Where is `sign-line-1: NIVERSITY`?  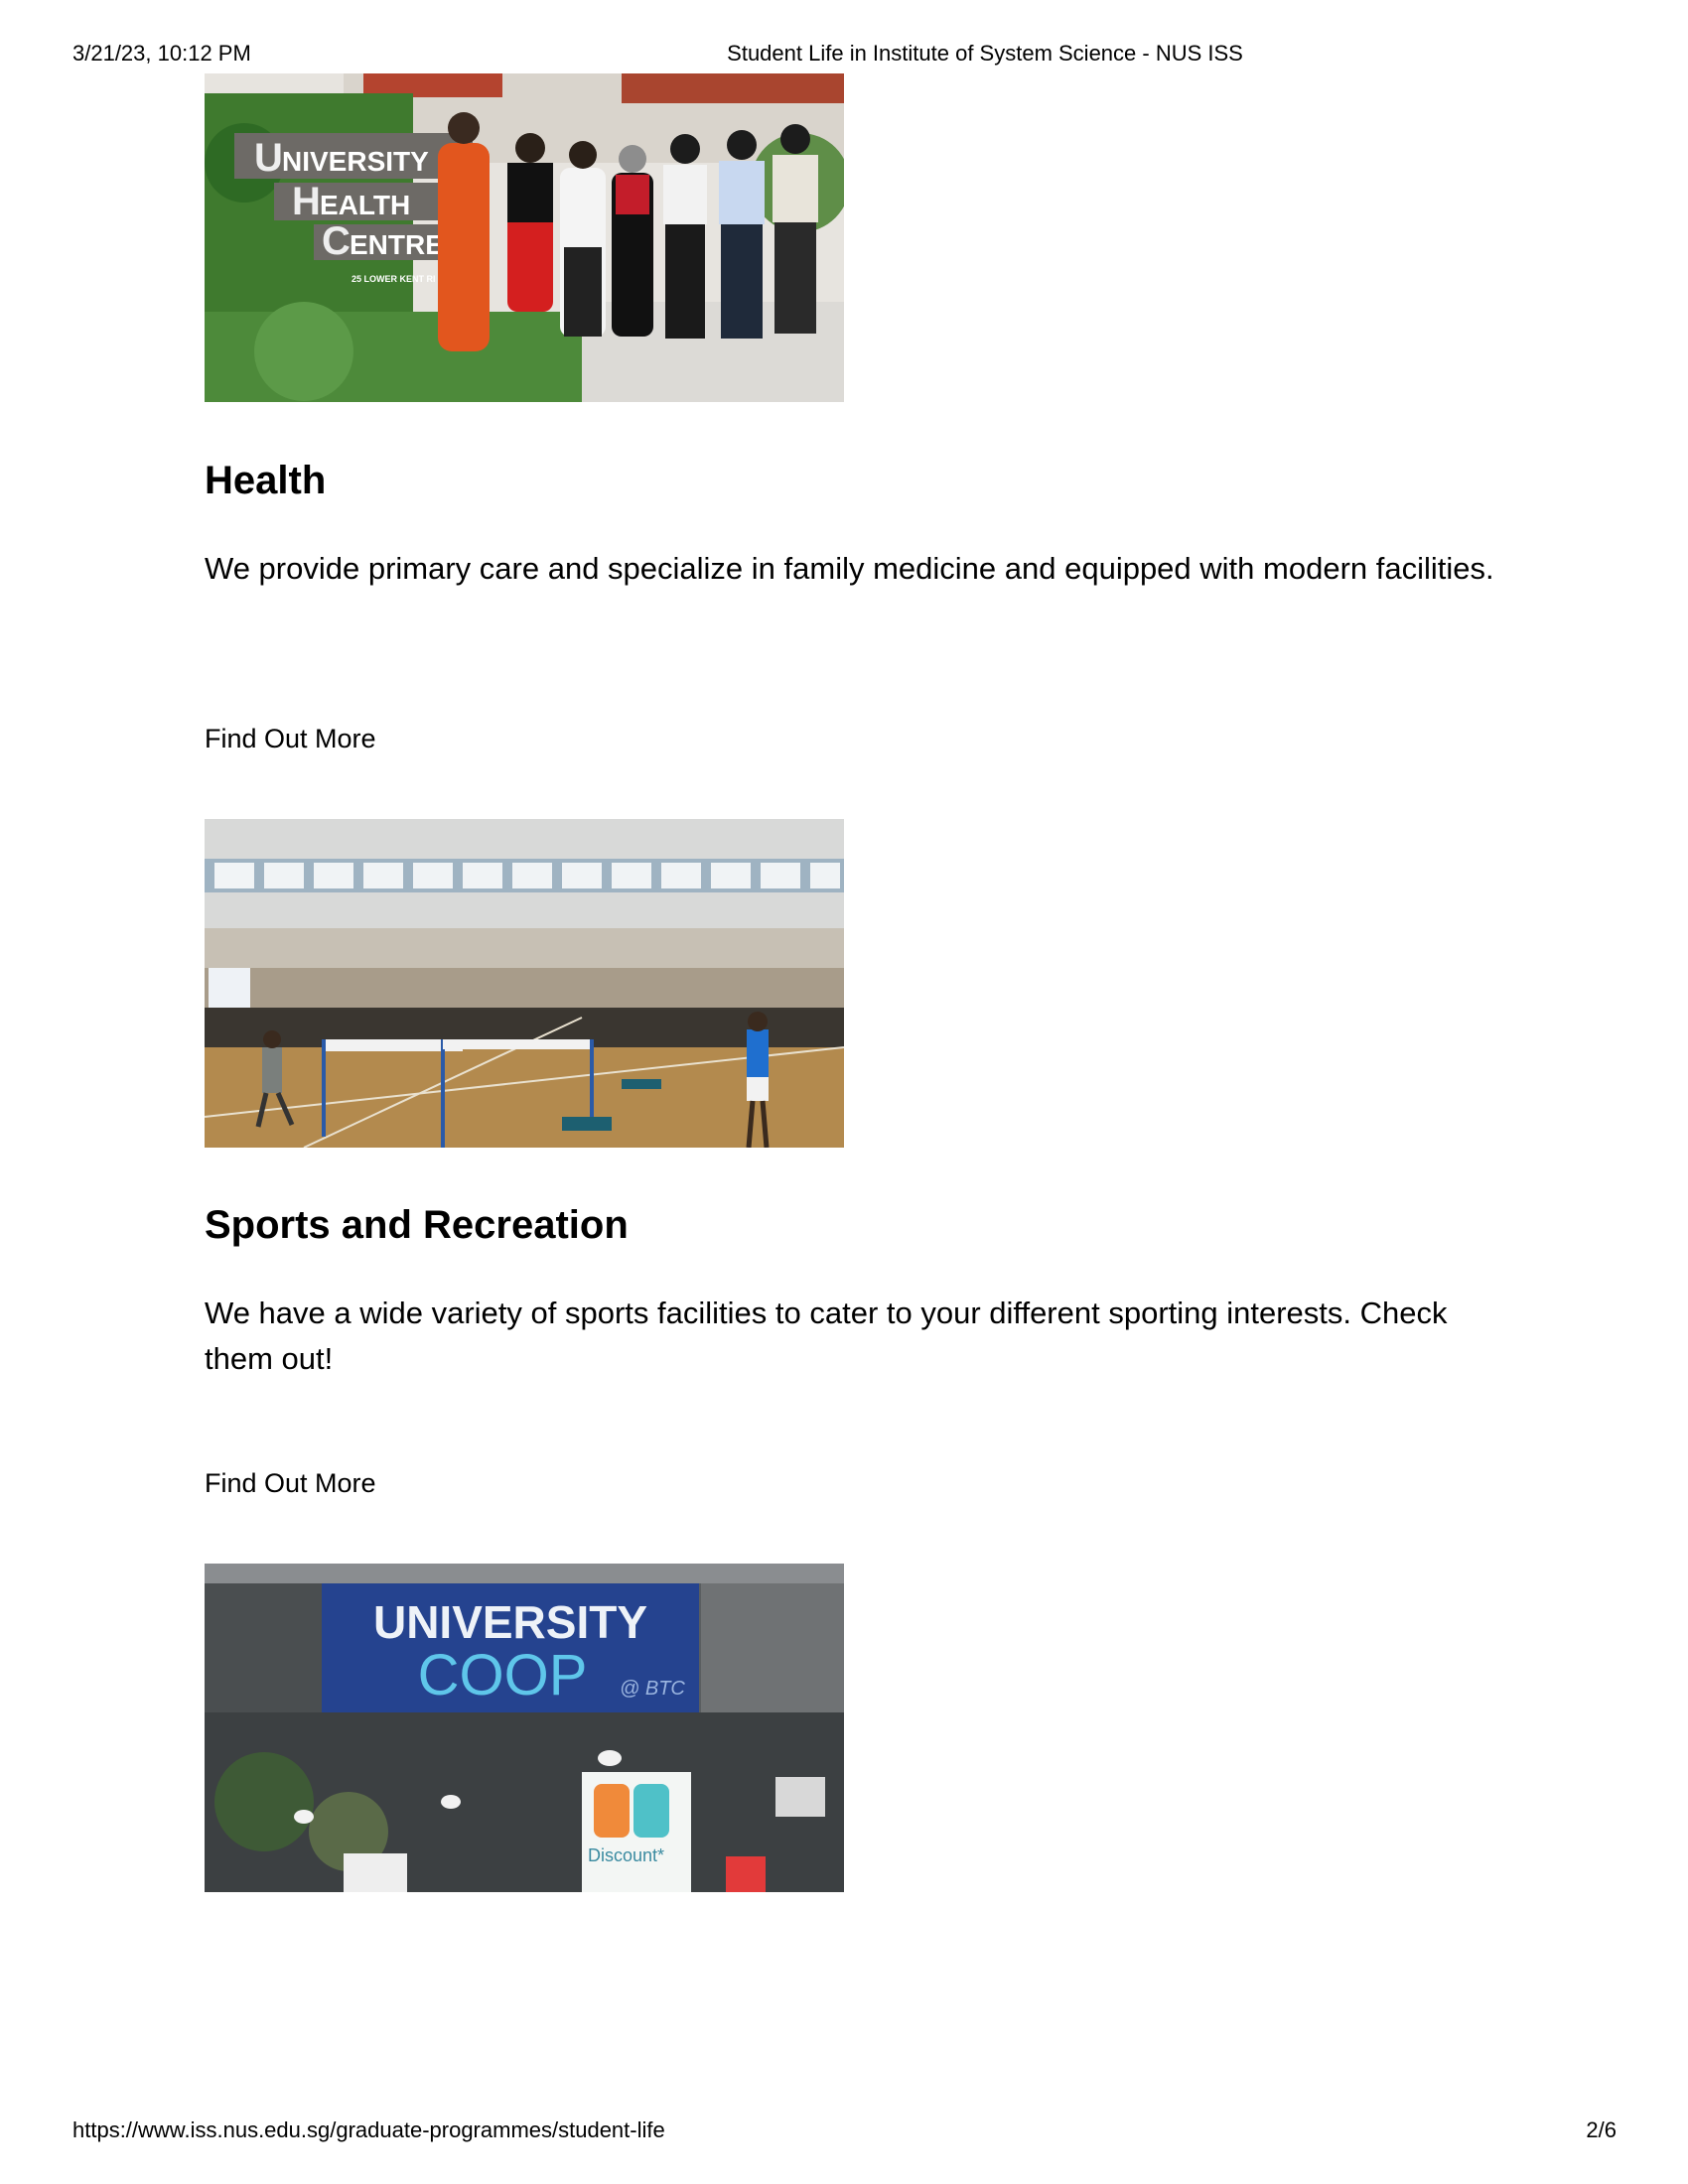 sign-line-1: NIVERSITY is located at coordinates (355, 161).